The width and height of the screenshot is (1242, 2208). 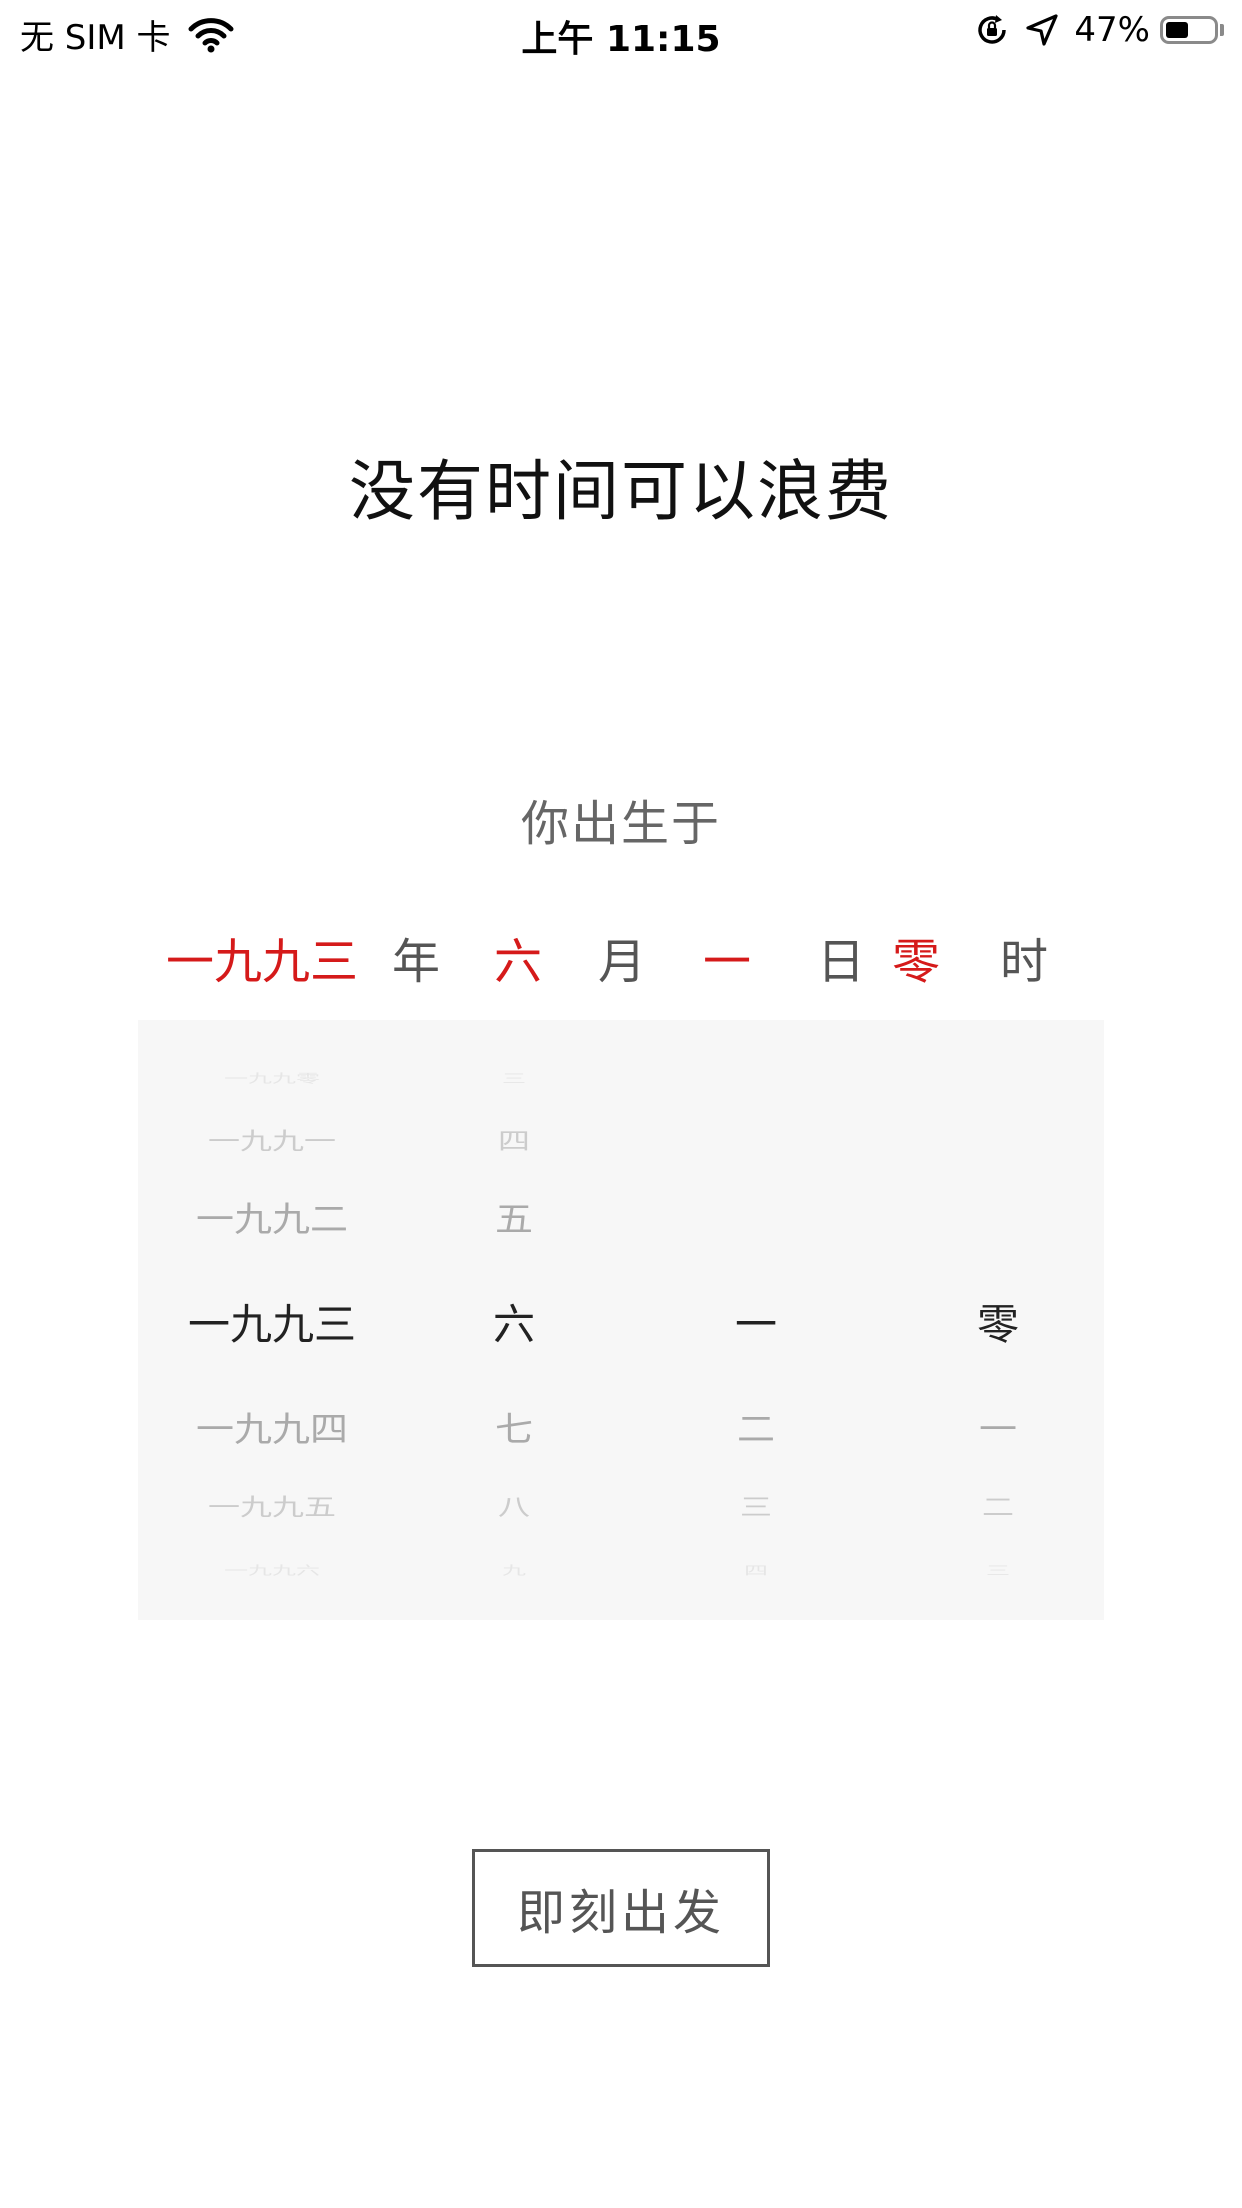 What do you see at coordinates (621, 1908) in the screenshot?
I see `start-button: 即刻出发` at bounding box center [621, 1908].